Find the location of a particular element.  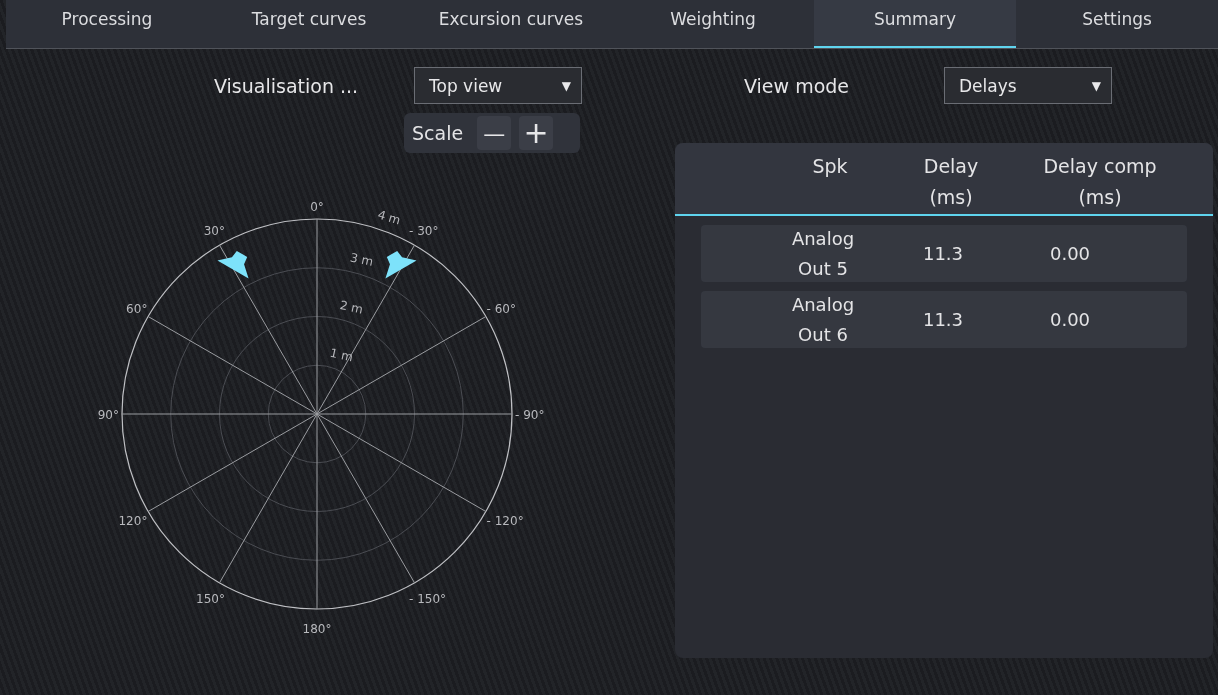

angle-label: 60° is located at coordinates (137, 309).